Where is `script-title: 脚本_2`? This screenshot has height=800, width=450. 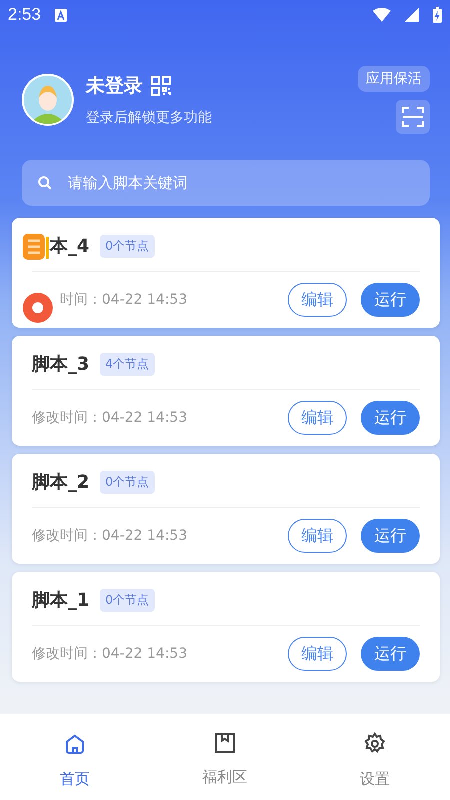
script-title: 脚本_2 is located at coordinates (61, 482).